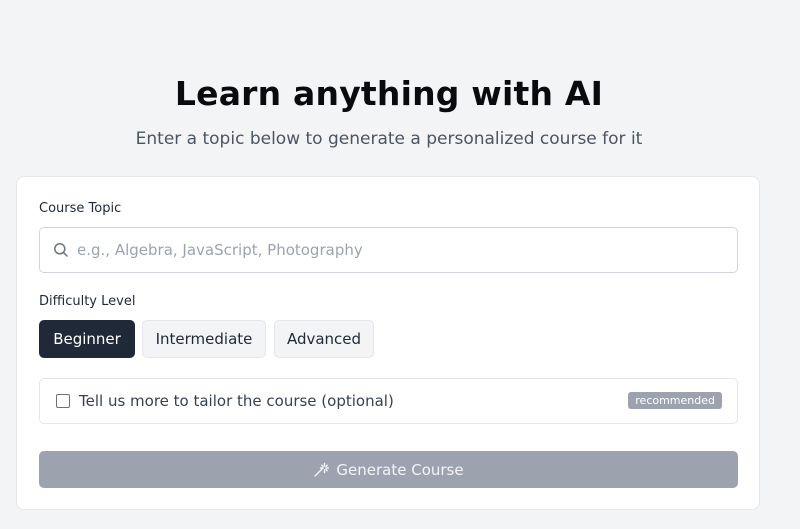 The image size is (800, 529). Describe the element at coordinates (87, 301) in the screenshot. I see `difficulty-level-label: Difficulty Level` at that location.